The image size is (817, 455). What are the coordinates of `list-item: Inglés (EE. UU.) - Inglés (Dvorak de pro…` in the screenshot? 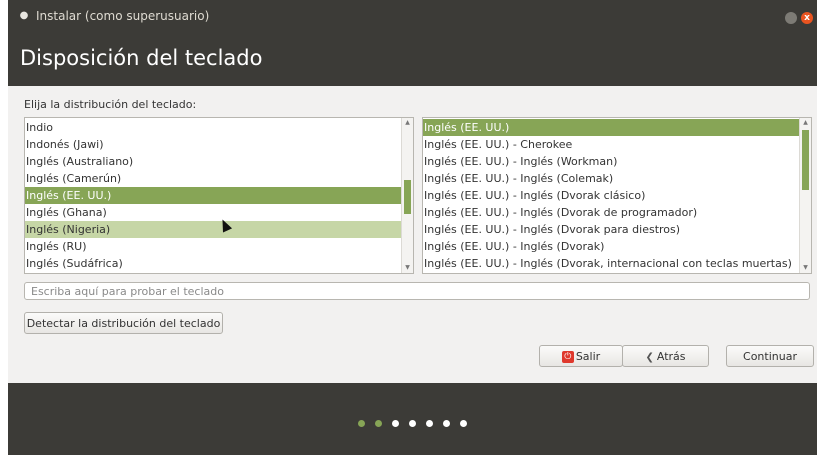 It's located at (611, 212).